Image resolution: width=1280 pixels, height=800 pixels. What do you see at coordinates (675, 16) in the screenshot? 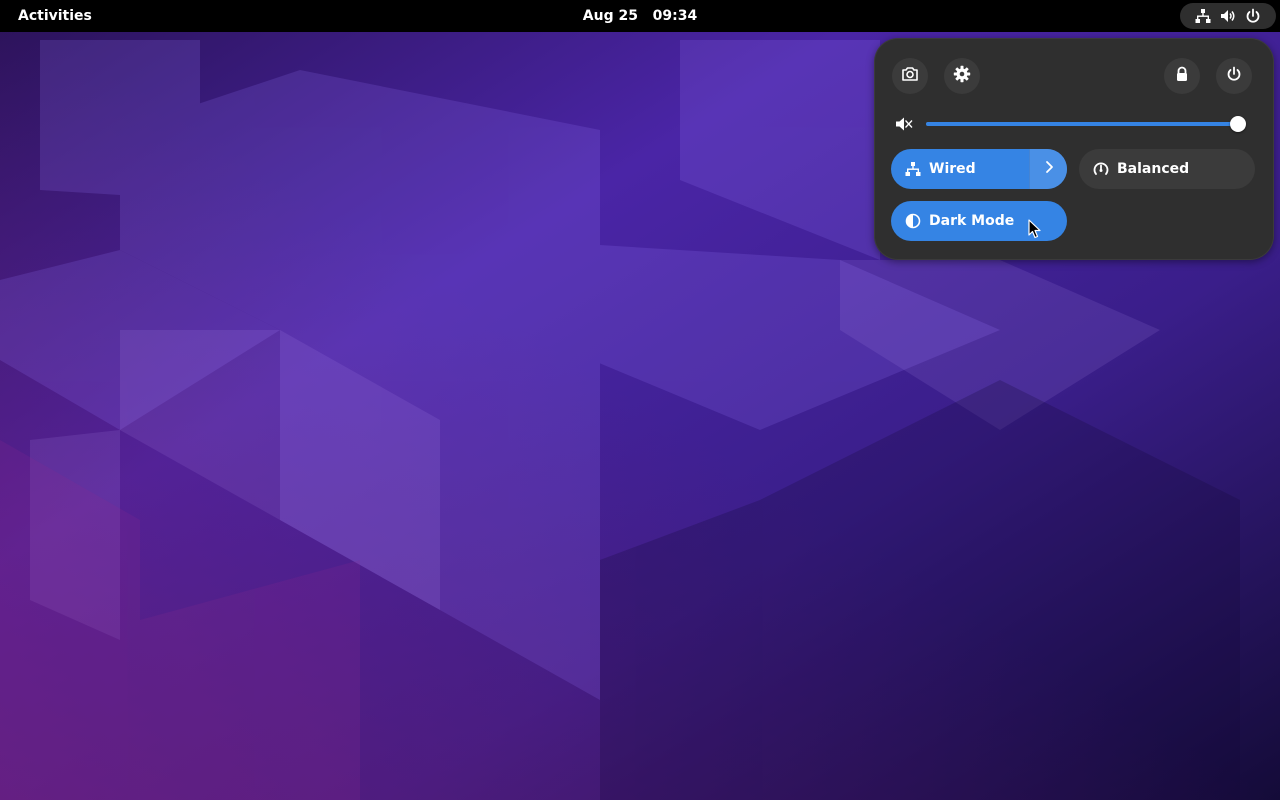
I see `clock-time: 09:34` at bounding box center [675, 16].